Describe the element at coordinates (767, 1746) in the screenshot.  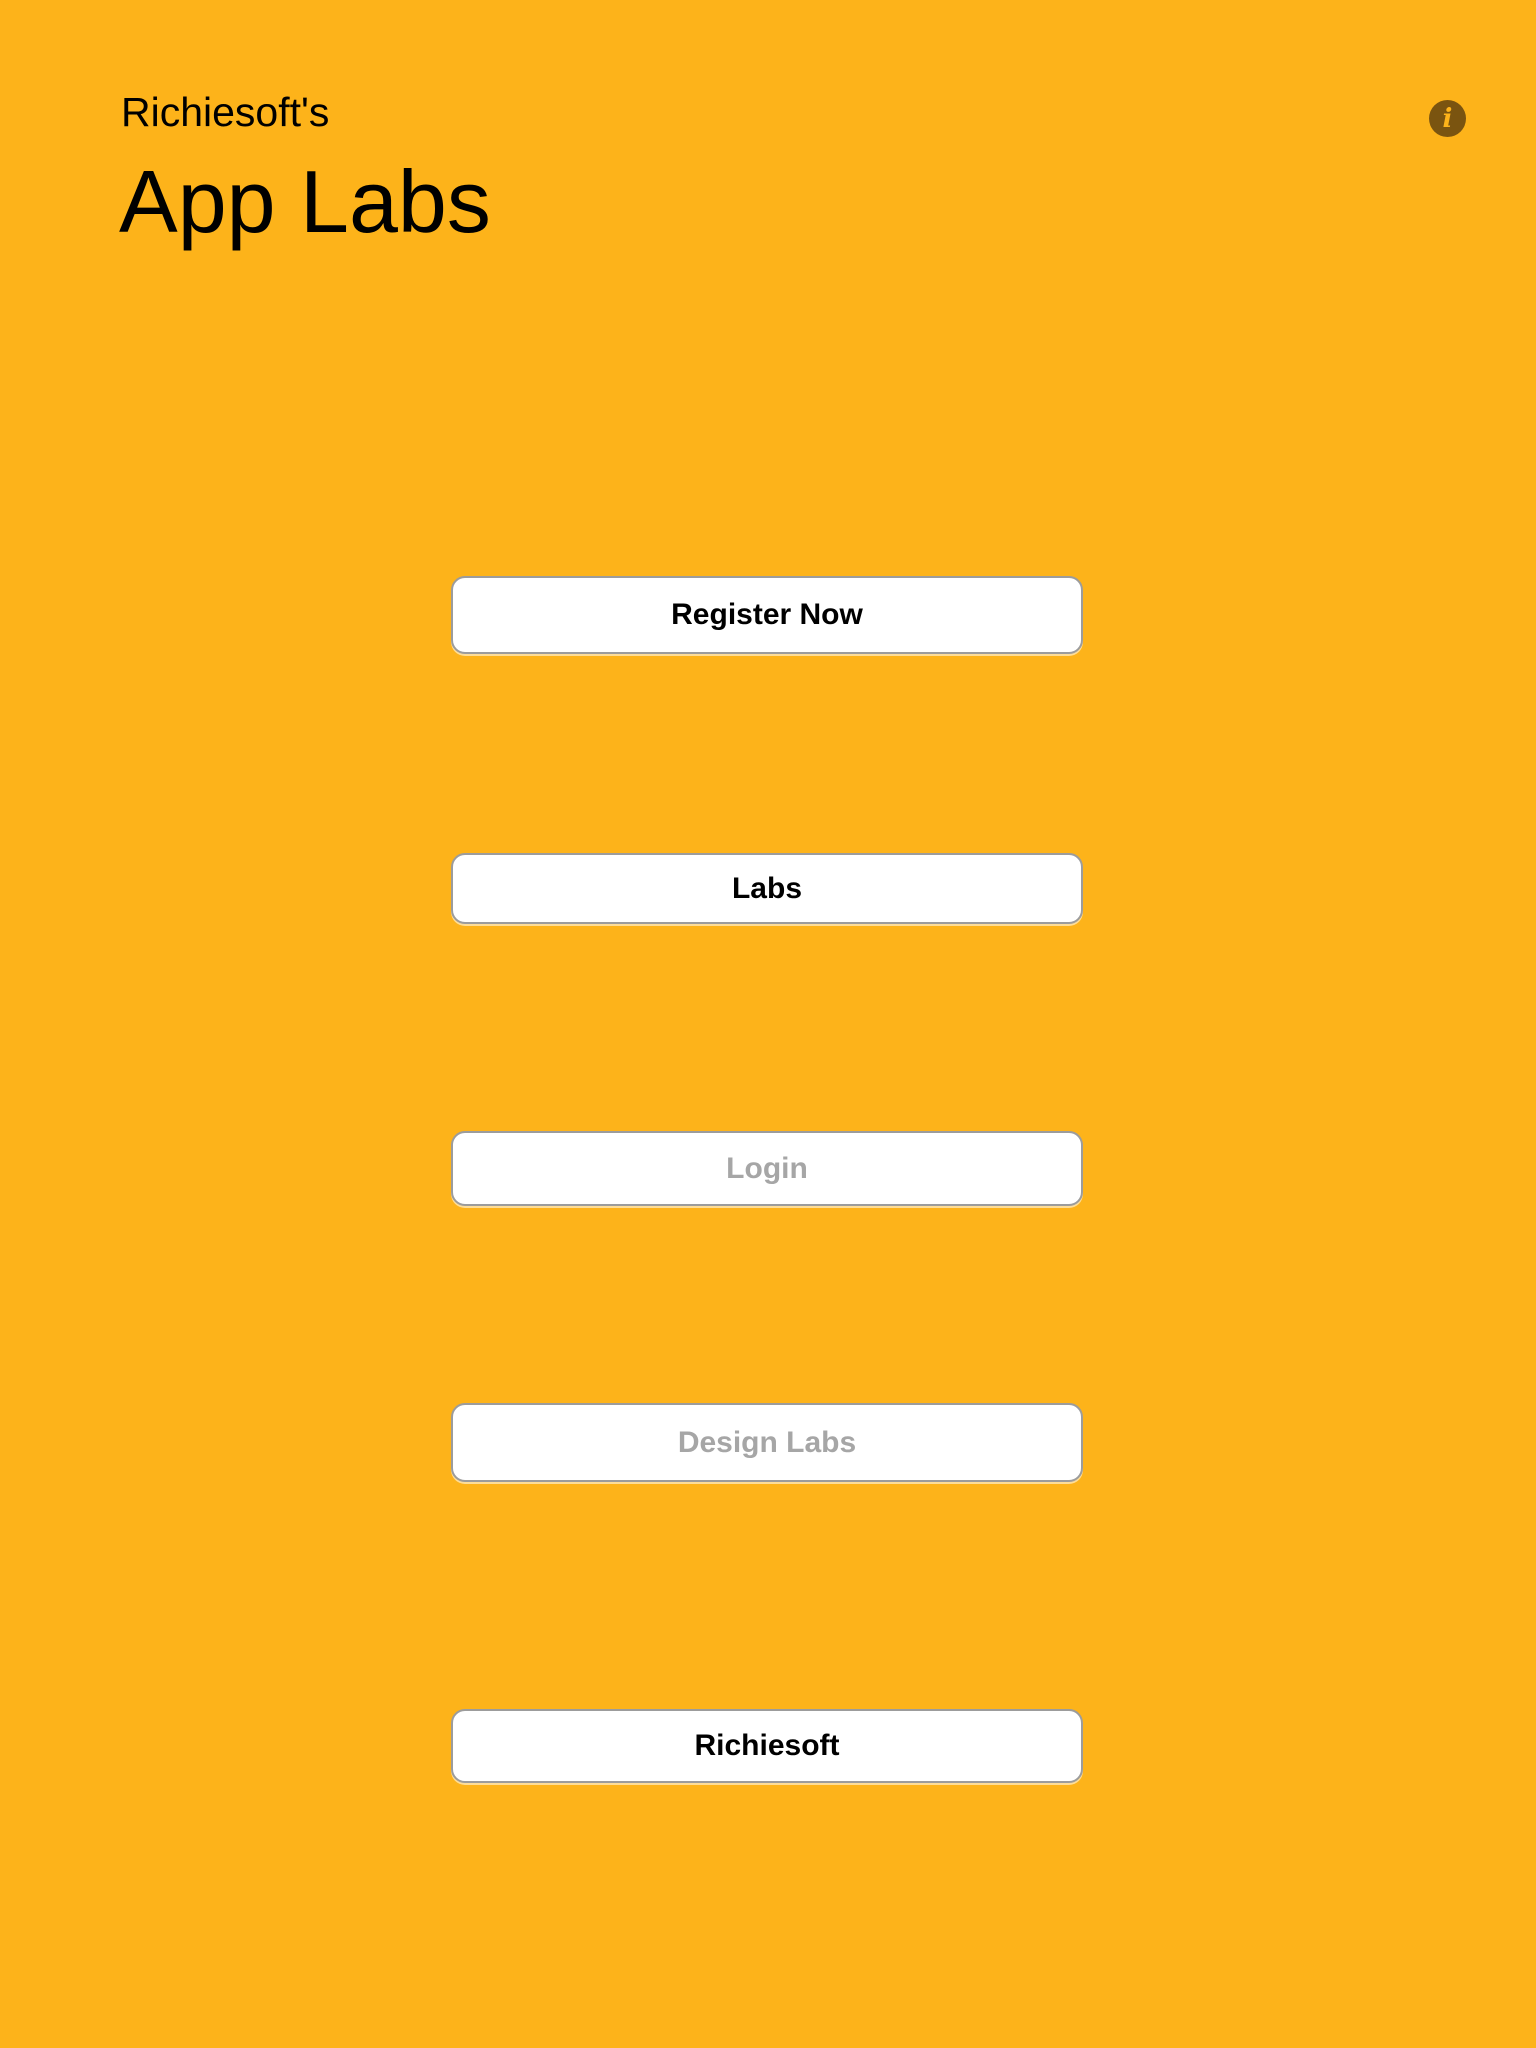
I see `richiesoft-button: Richiesoft` at that location.